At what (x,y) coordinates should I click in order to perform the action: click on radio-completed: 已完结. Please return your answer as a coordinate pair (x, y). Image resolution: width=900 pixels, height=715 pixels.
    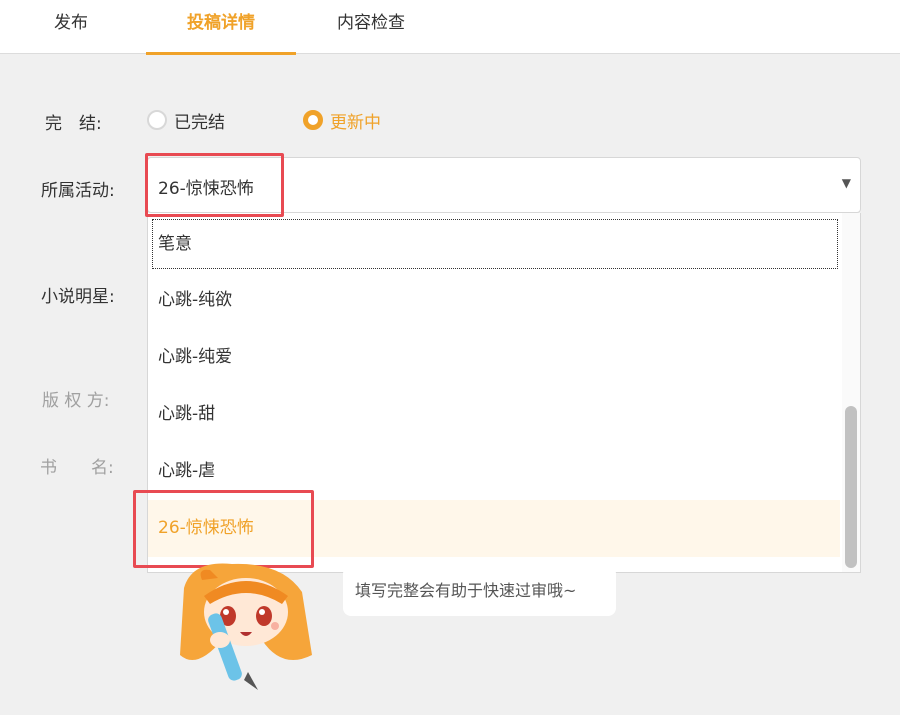
    Looking at the image, I should click on (186, 120).